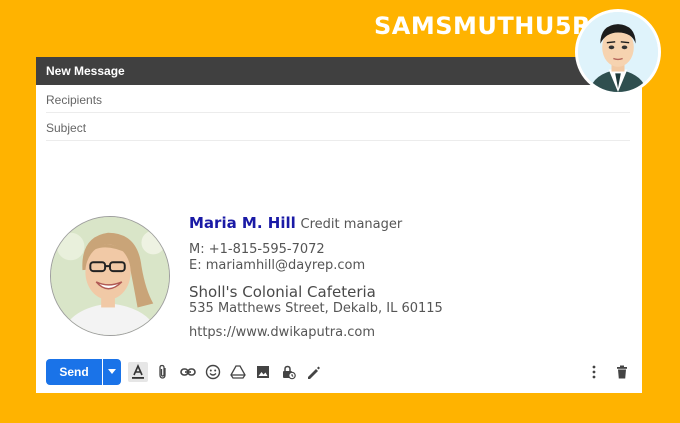 This screenshot has height=423, width=680. Describe the element at coordinates (238, 372) in the screenshot. I see `drive-icon` at that location.